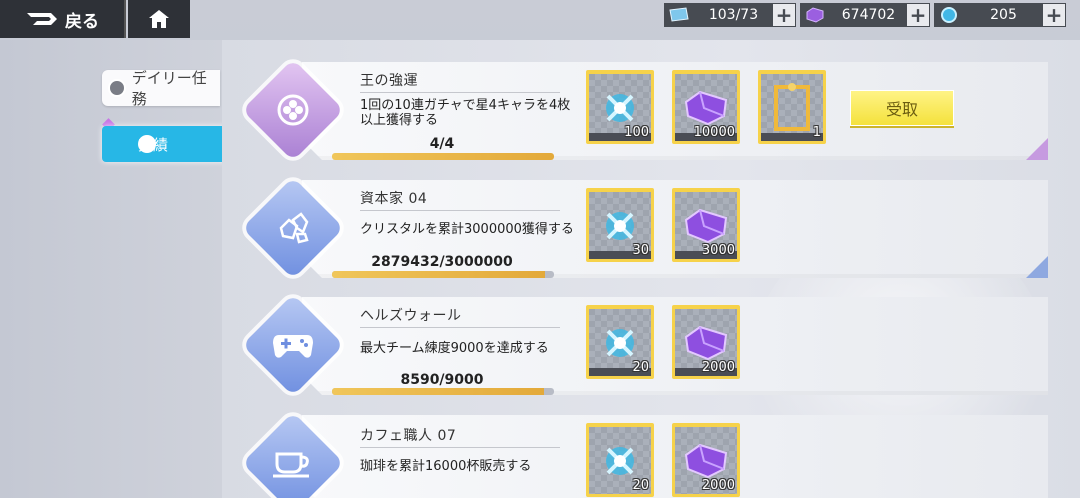 The height and width of the screenshot is (498, 1080). Describe the element at coordinates (442, 262) in the screenshot. I see `progress-text: 2879432/3000000` at that location.